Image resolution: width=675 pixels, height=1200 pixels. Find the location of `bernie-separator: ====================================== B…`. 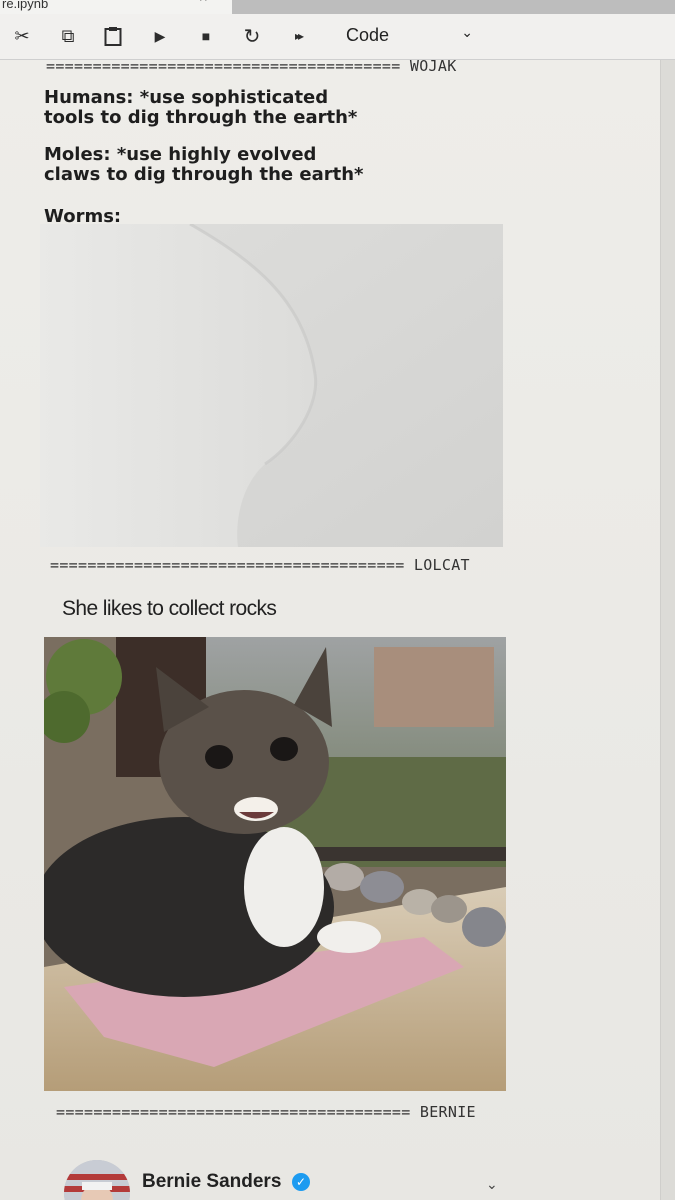

bernie-separator: ====================================== B… is located at coordinates (266, 1112).